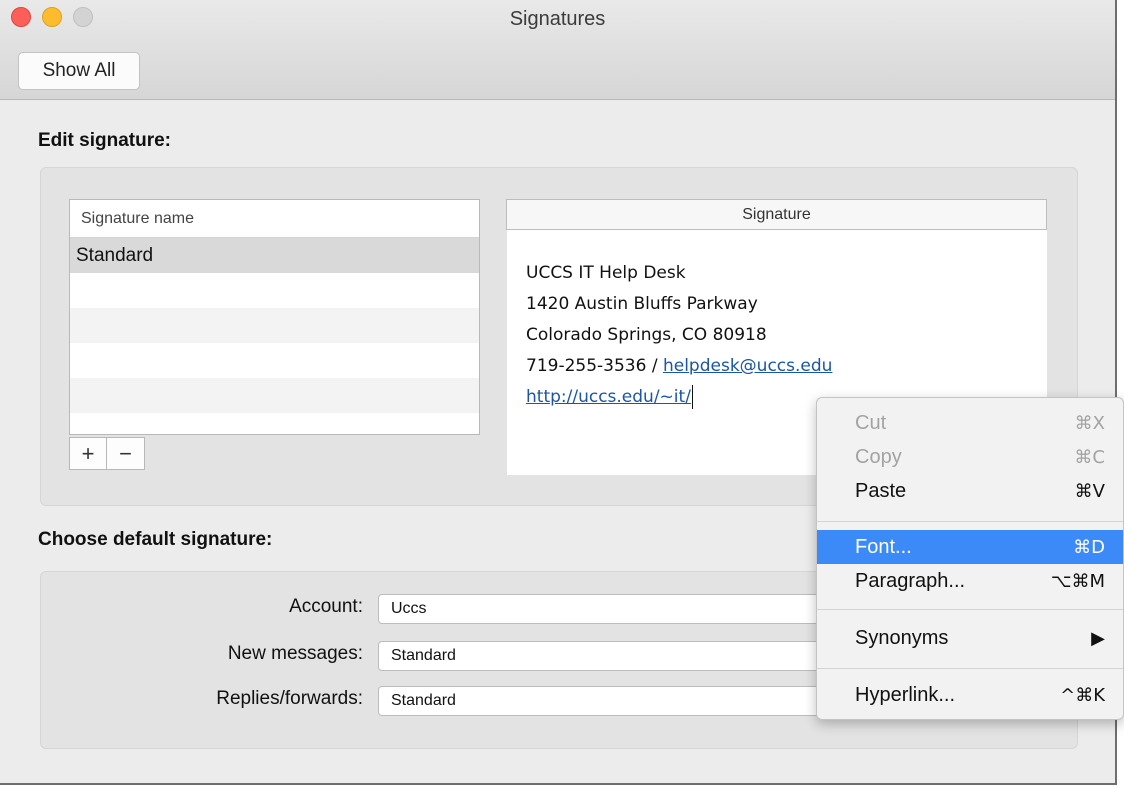 This screenshot has width=1124, height=787. Describe the element at coordinates (608, 609) in the screenshot. I see `account-popup: Uccs` at that location.